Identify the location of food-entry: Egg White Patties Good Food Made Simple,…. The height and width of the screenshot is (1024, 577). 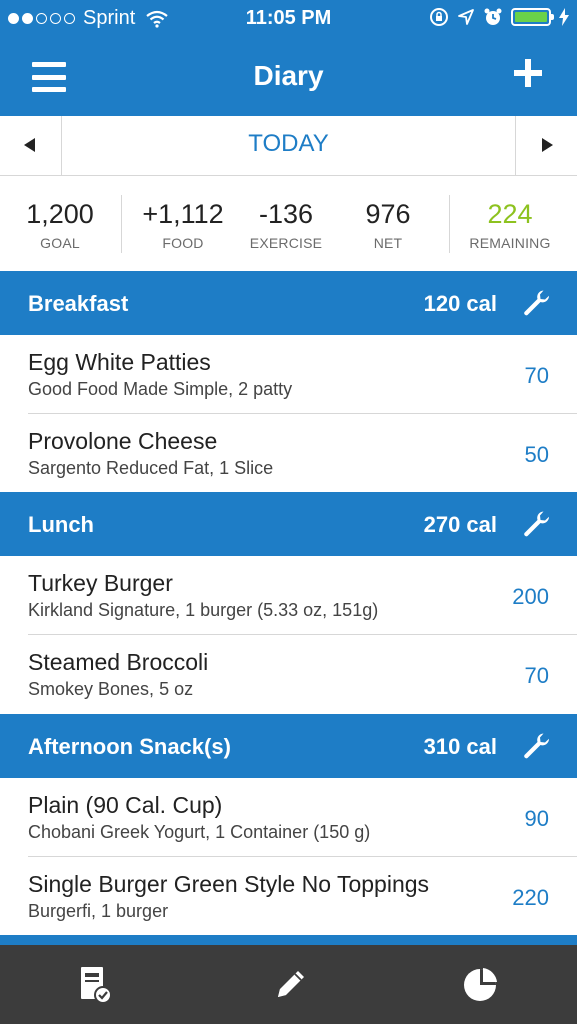
(288, 374).